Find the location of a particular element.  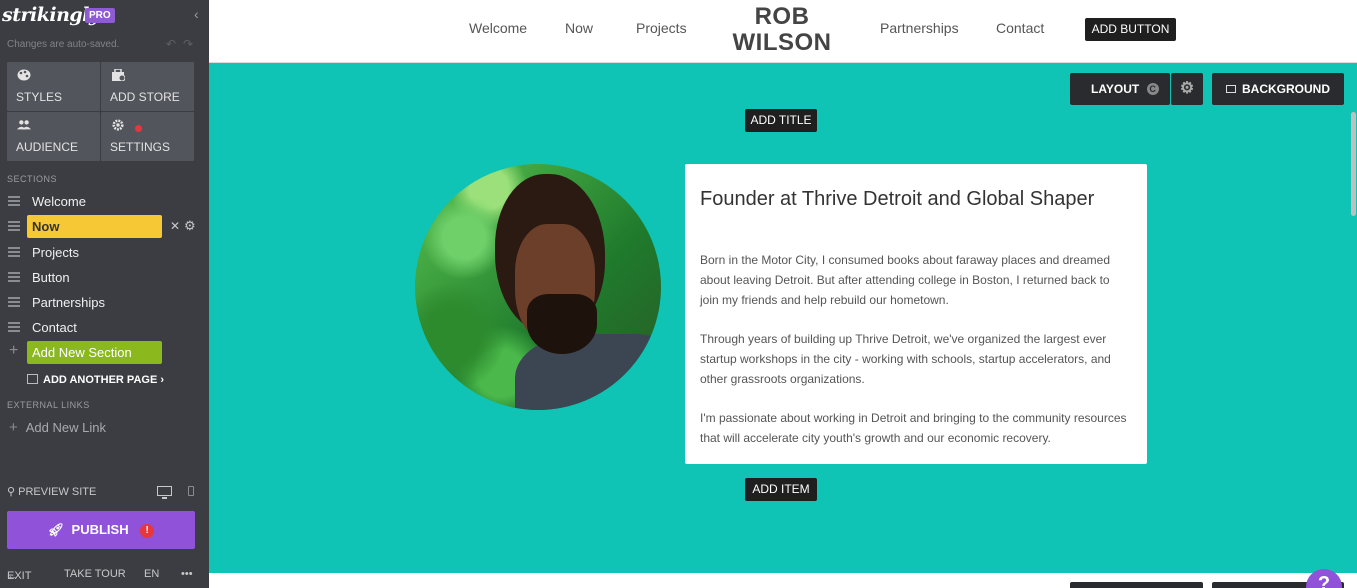

section-label: Button is located at coordinates (51, 277).